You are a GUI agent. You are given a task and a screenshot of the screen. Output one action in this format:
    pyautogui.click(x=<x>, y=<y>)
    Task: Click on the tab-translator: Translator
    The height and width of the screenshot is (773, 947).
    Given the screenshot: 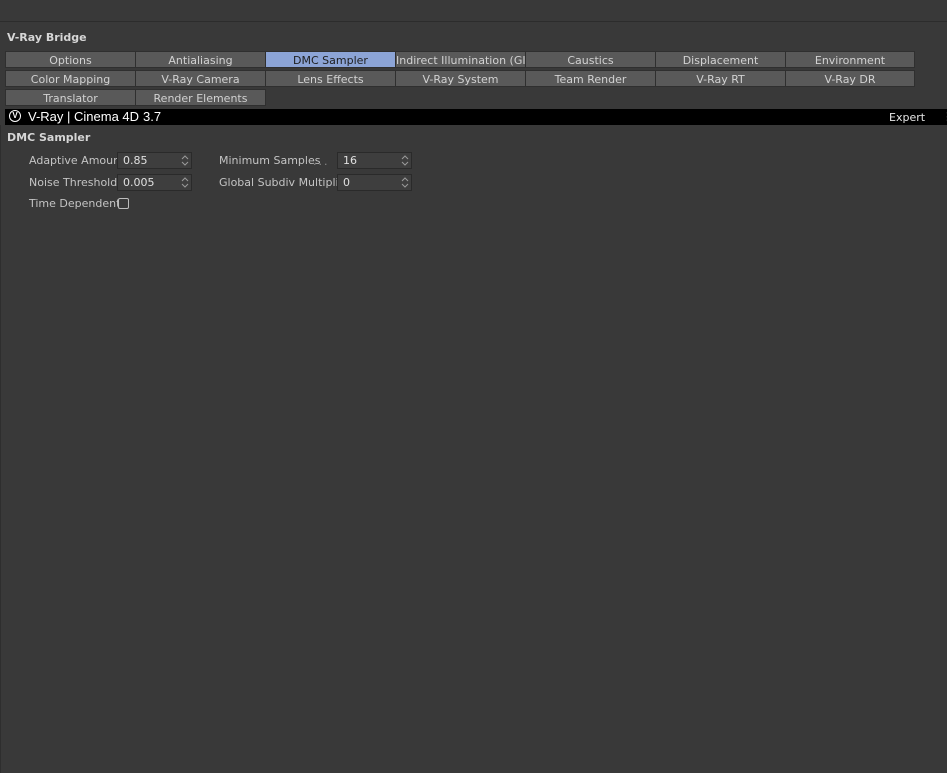 What is the action you would take?
    pyautogui.click(x=70, y=97)
    